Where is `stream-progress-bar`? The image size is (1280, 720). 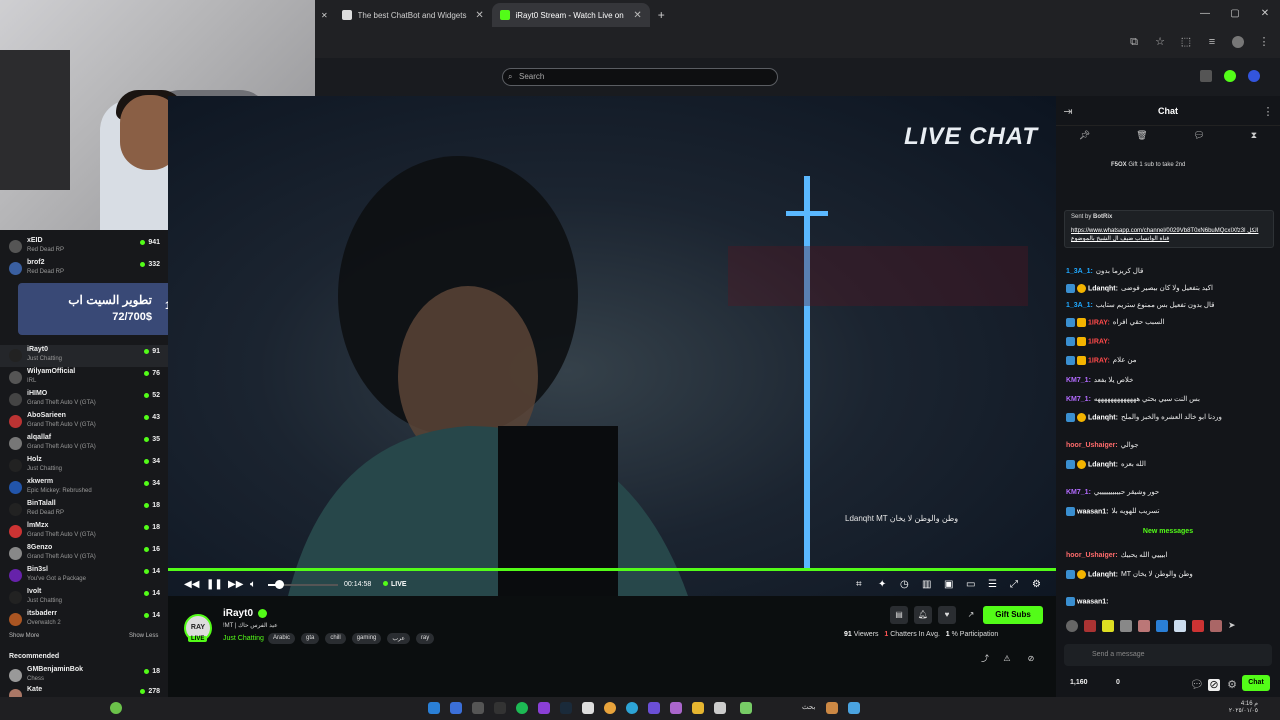 stream-progress-bar is located at coordinates (612, 569).